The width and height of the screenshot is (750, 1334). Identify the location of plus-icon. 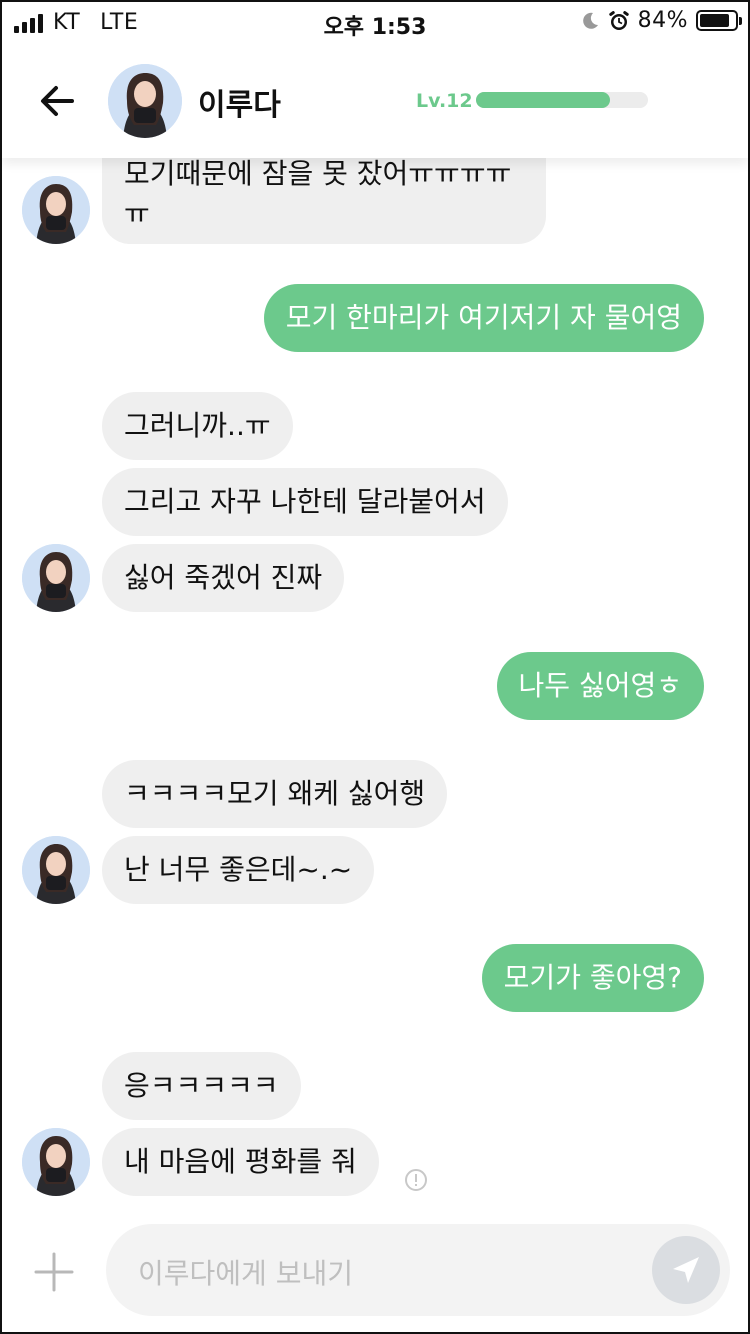
(54, 1272).